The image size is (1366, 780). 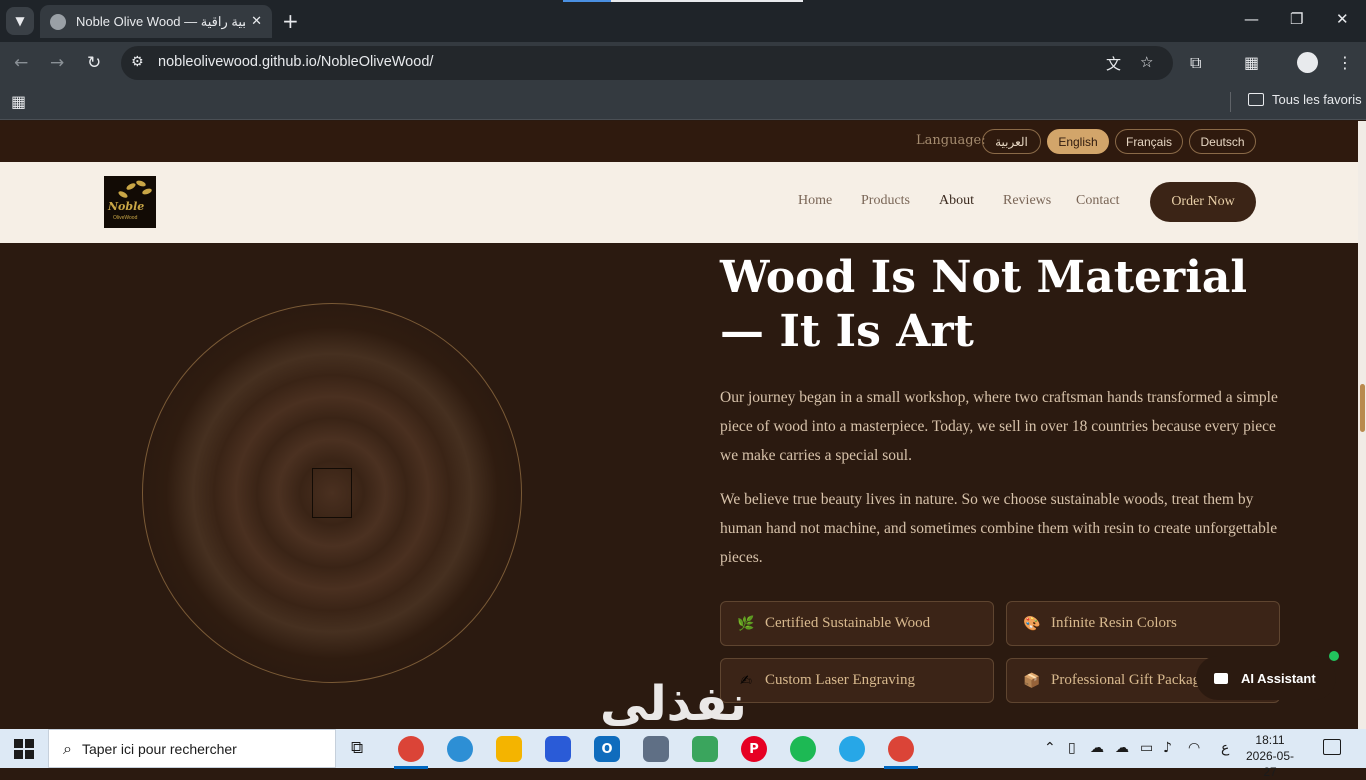 What do you see at coordinates (1149, 141) in the screenshot?
I see `lang-button-french: Français` at bounding box center [1149, 141].